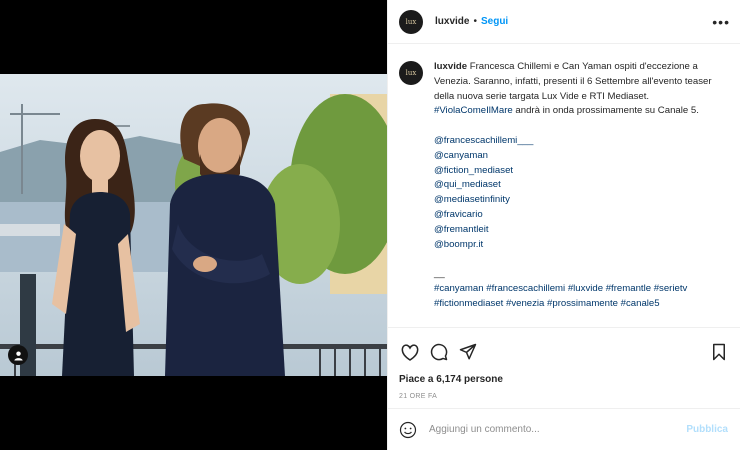  I want to click on mention-link: @fiction_mediaset, so click(580, 171).